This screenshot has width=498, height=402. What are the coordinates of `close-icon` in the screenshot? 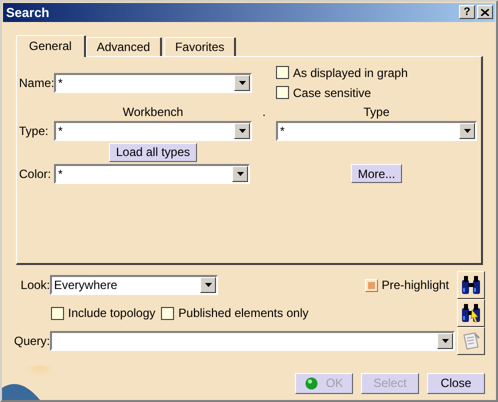 It's located at (485, 12).